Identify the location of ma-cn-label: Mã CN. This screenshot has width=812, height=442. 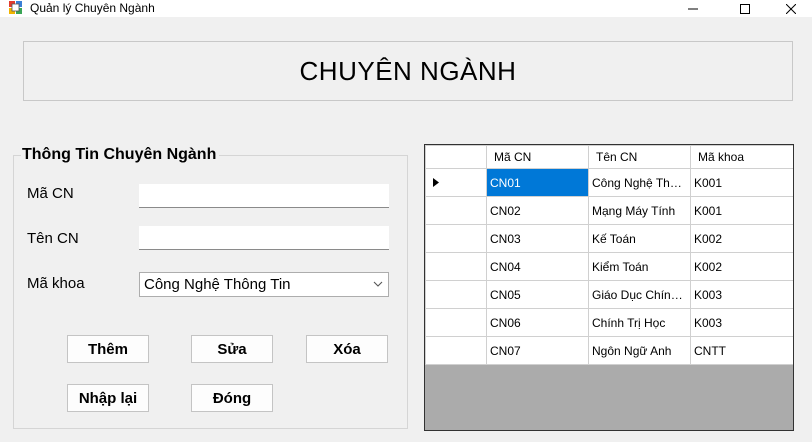
(50, 193).